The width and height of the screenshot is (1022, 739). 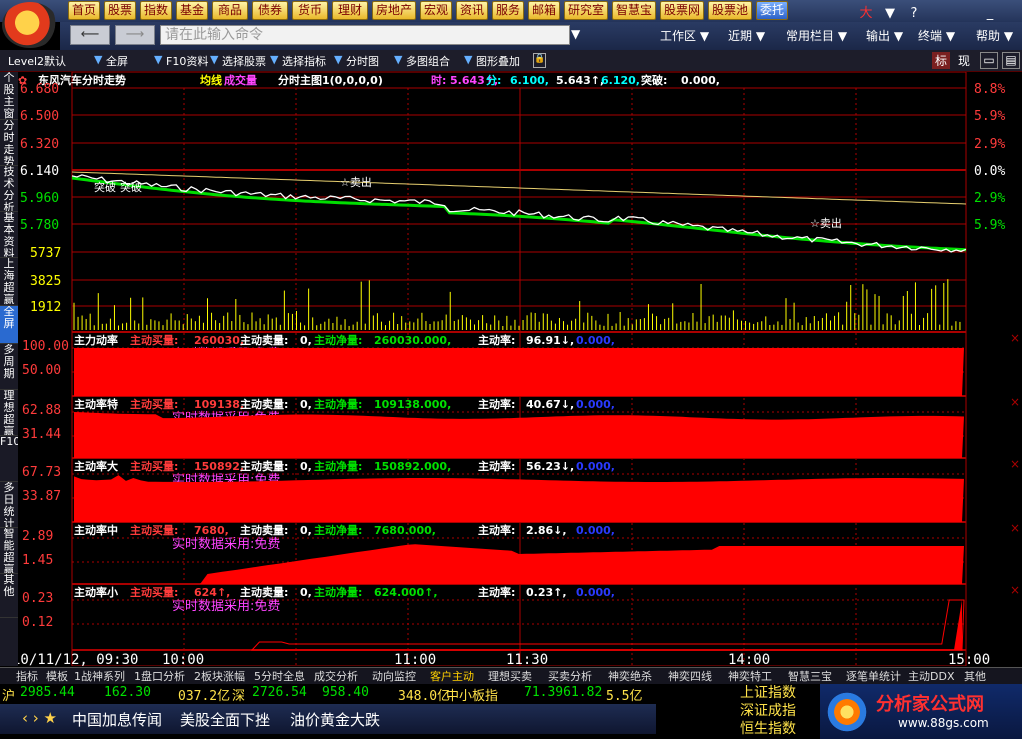 What do you see at coordinates (964, 60) in the screenshot?
I see `tab-xian: 现` at bounding box center [964, 60].